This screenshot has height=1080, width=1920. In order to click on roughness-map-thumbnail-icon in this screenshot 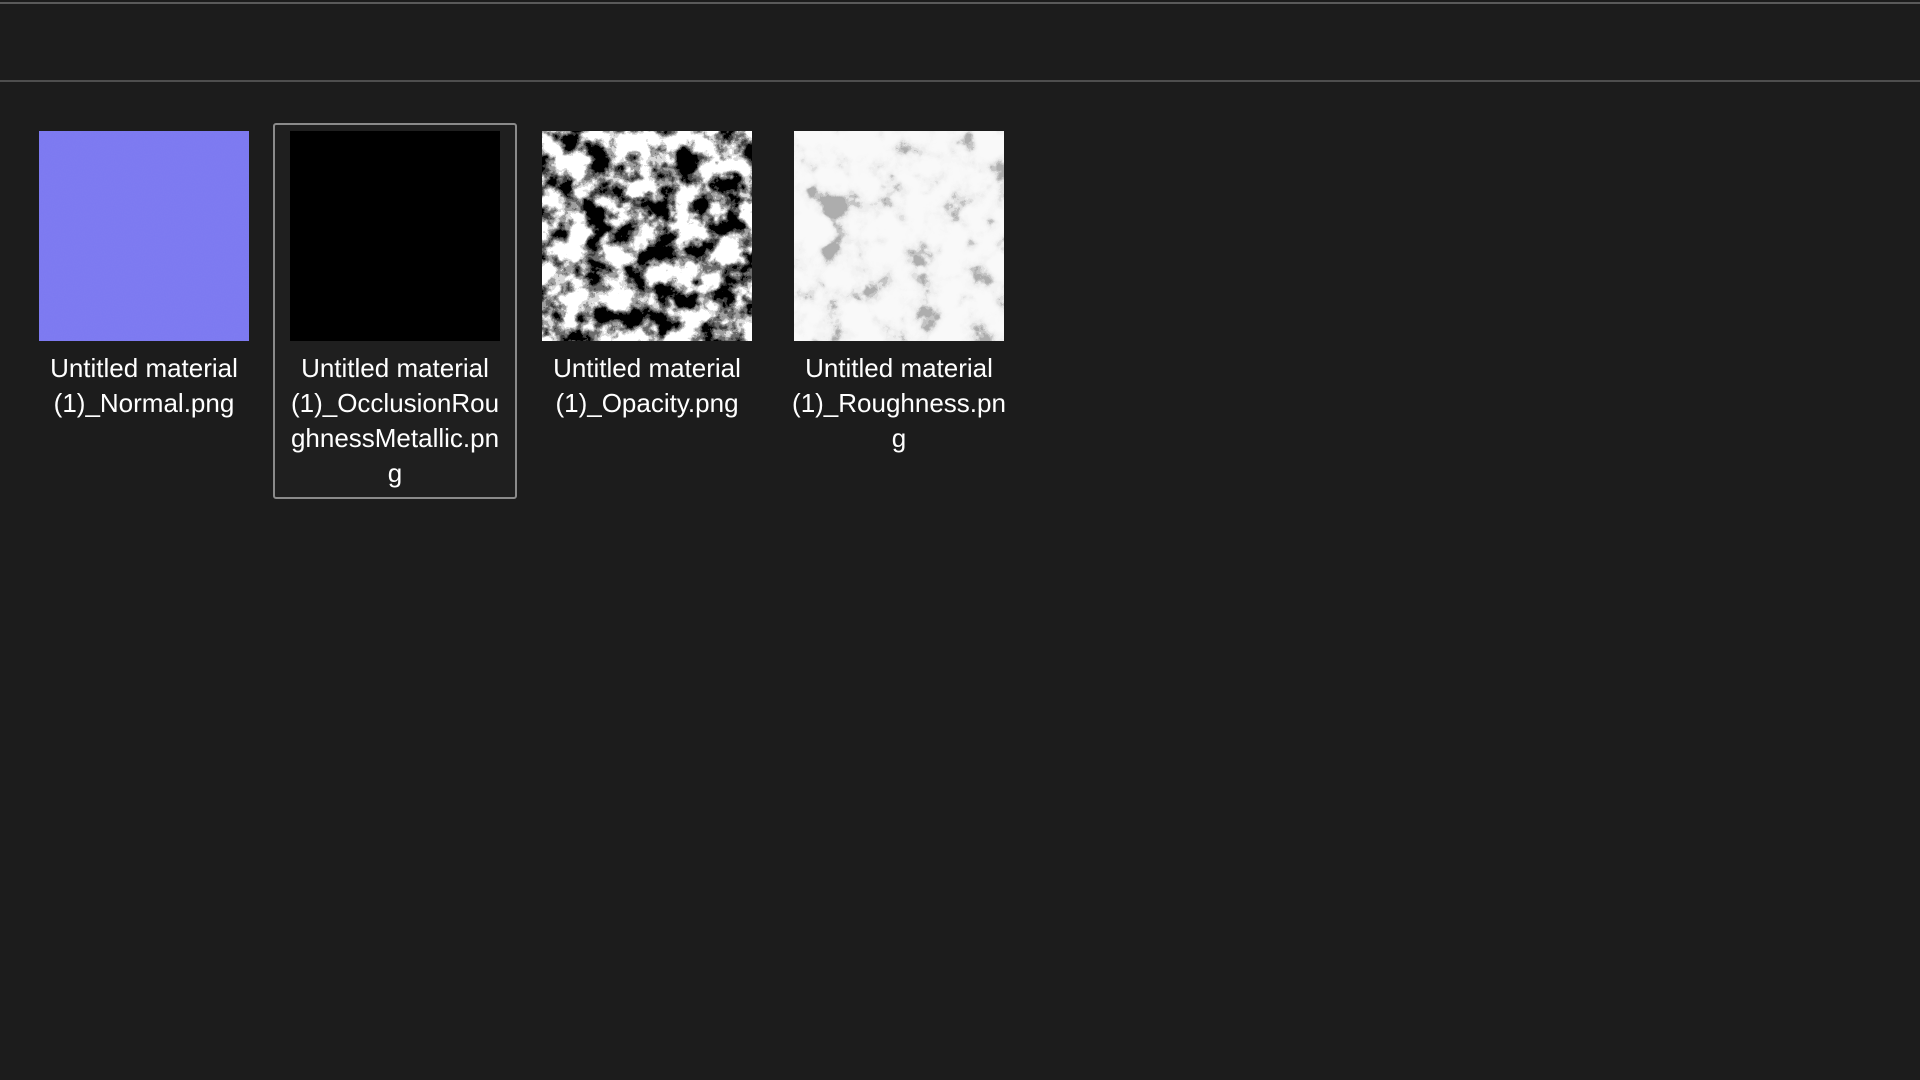, I will do `click(899, 236)`.